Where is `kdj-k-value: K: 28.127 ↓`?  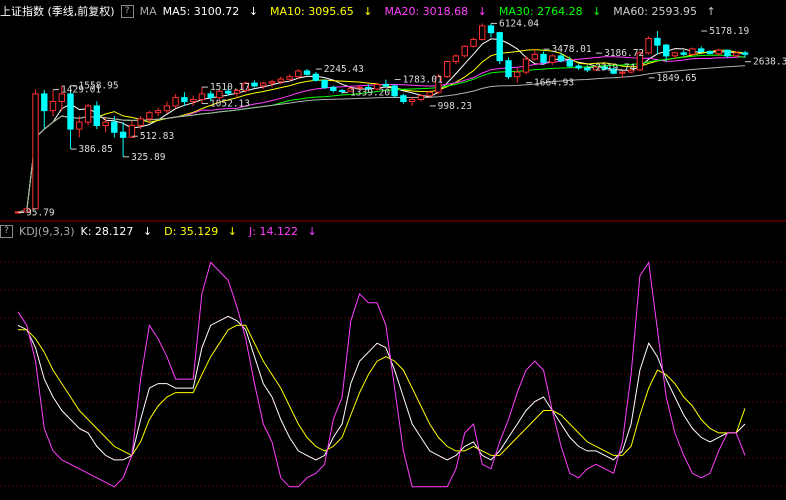
kdj-k-value: K: 28.127 ↓ is located at coordinates (116, 231).